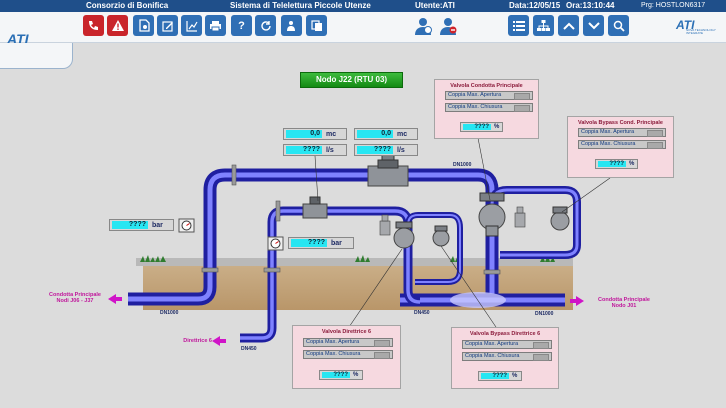  What do you see at coordinates (492, 344) in the screenshot?
I see `bypass-directrix-open-label: Coppia Max. Apertura` at bounding box center [492, 344].